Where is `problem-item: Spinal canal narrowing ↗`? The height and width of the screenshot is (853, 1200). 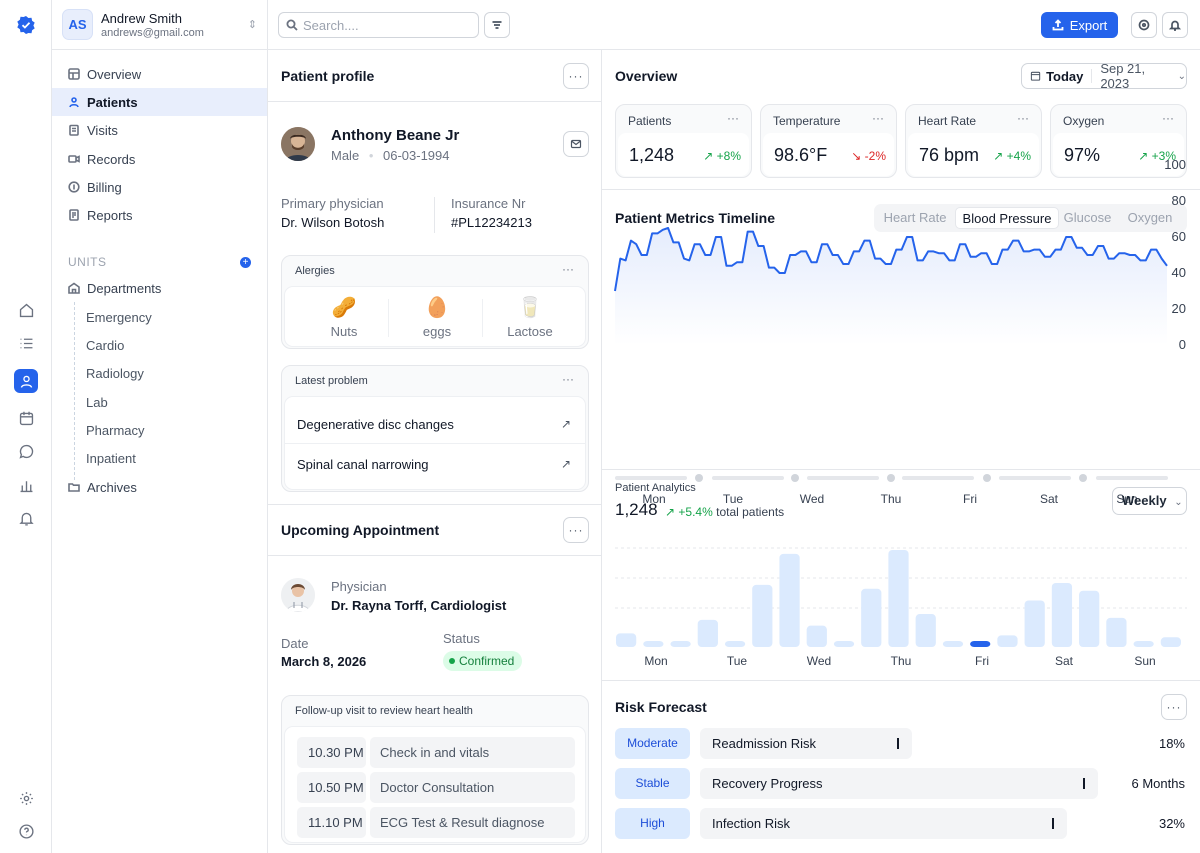
problem-item: Spinal canal narrowing ↗ is located at coordinates (435, 467).